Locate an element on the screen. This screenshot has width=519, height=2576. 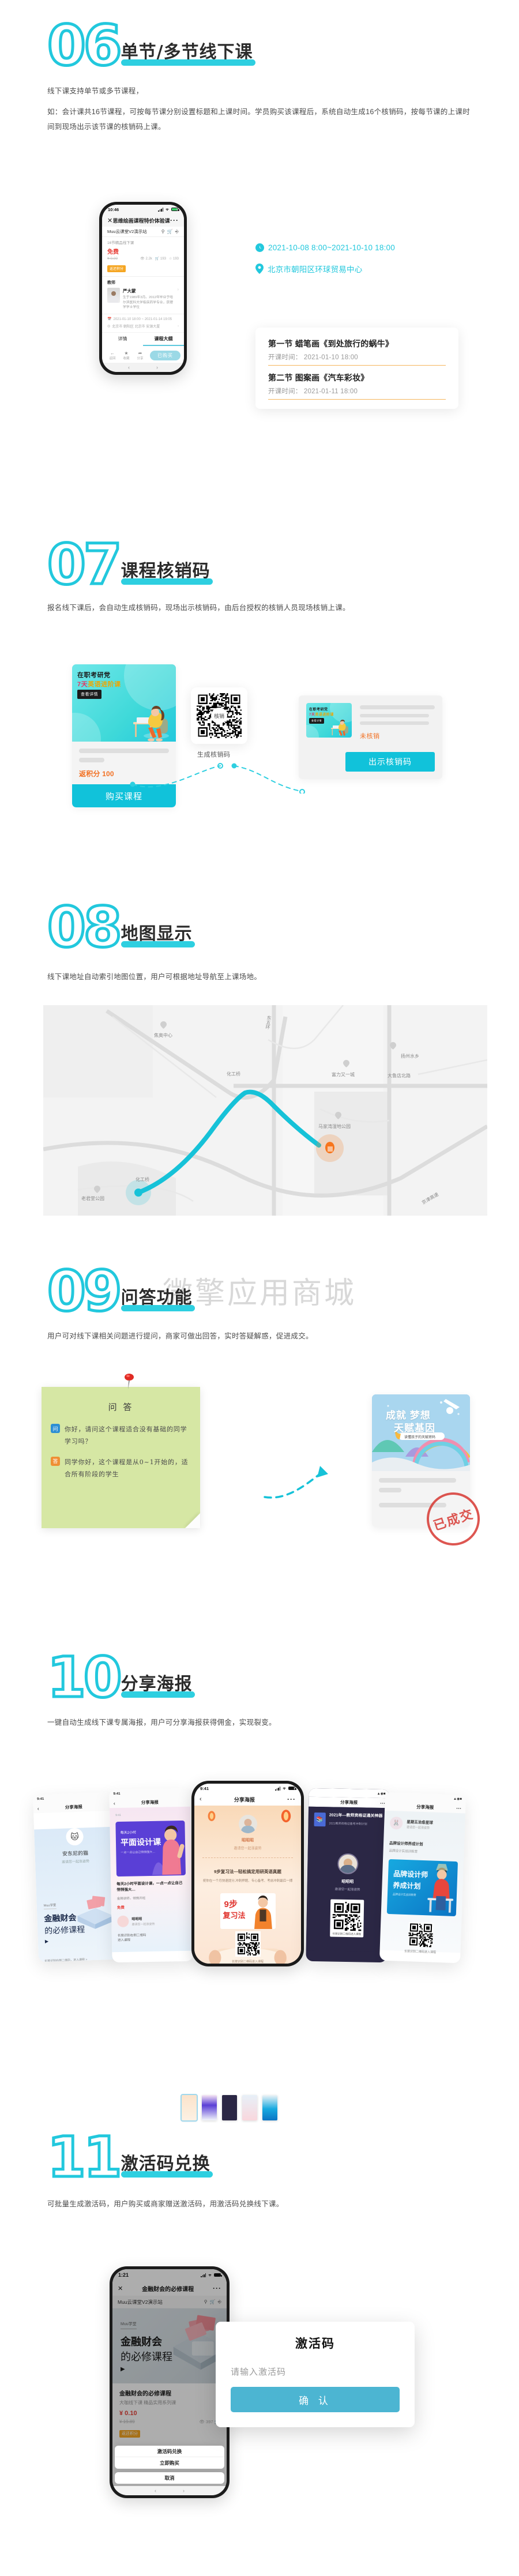
purchased-button: 已购买 is located at coordinates (165, 355).